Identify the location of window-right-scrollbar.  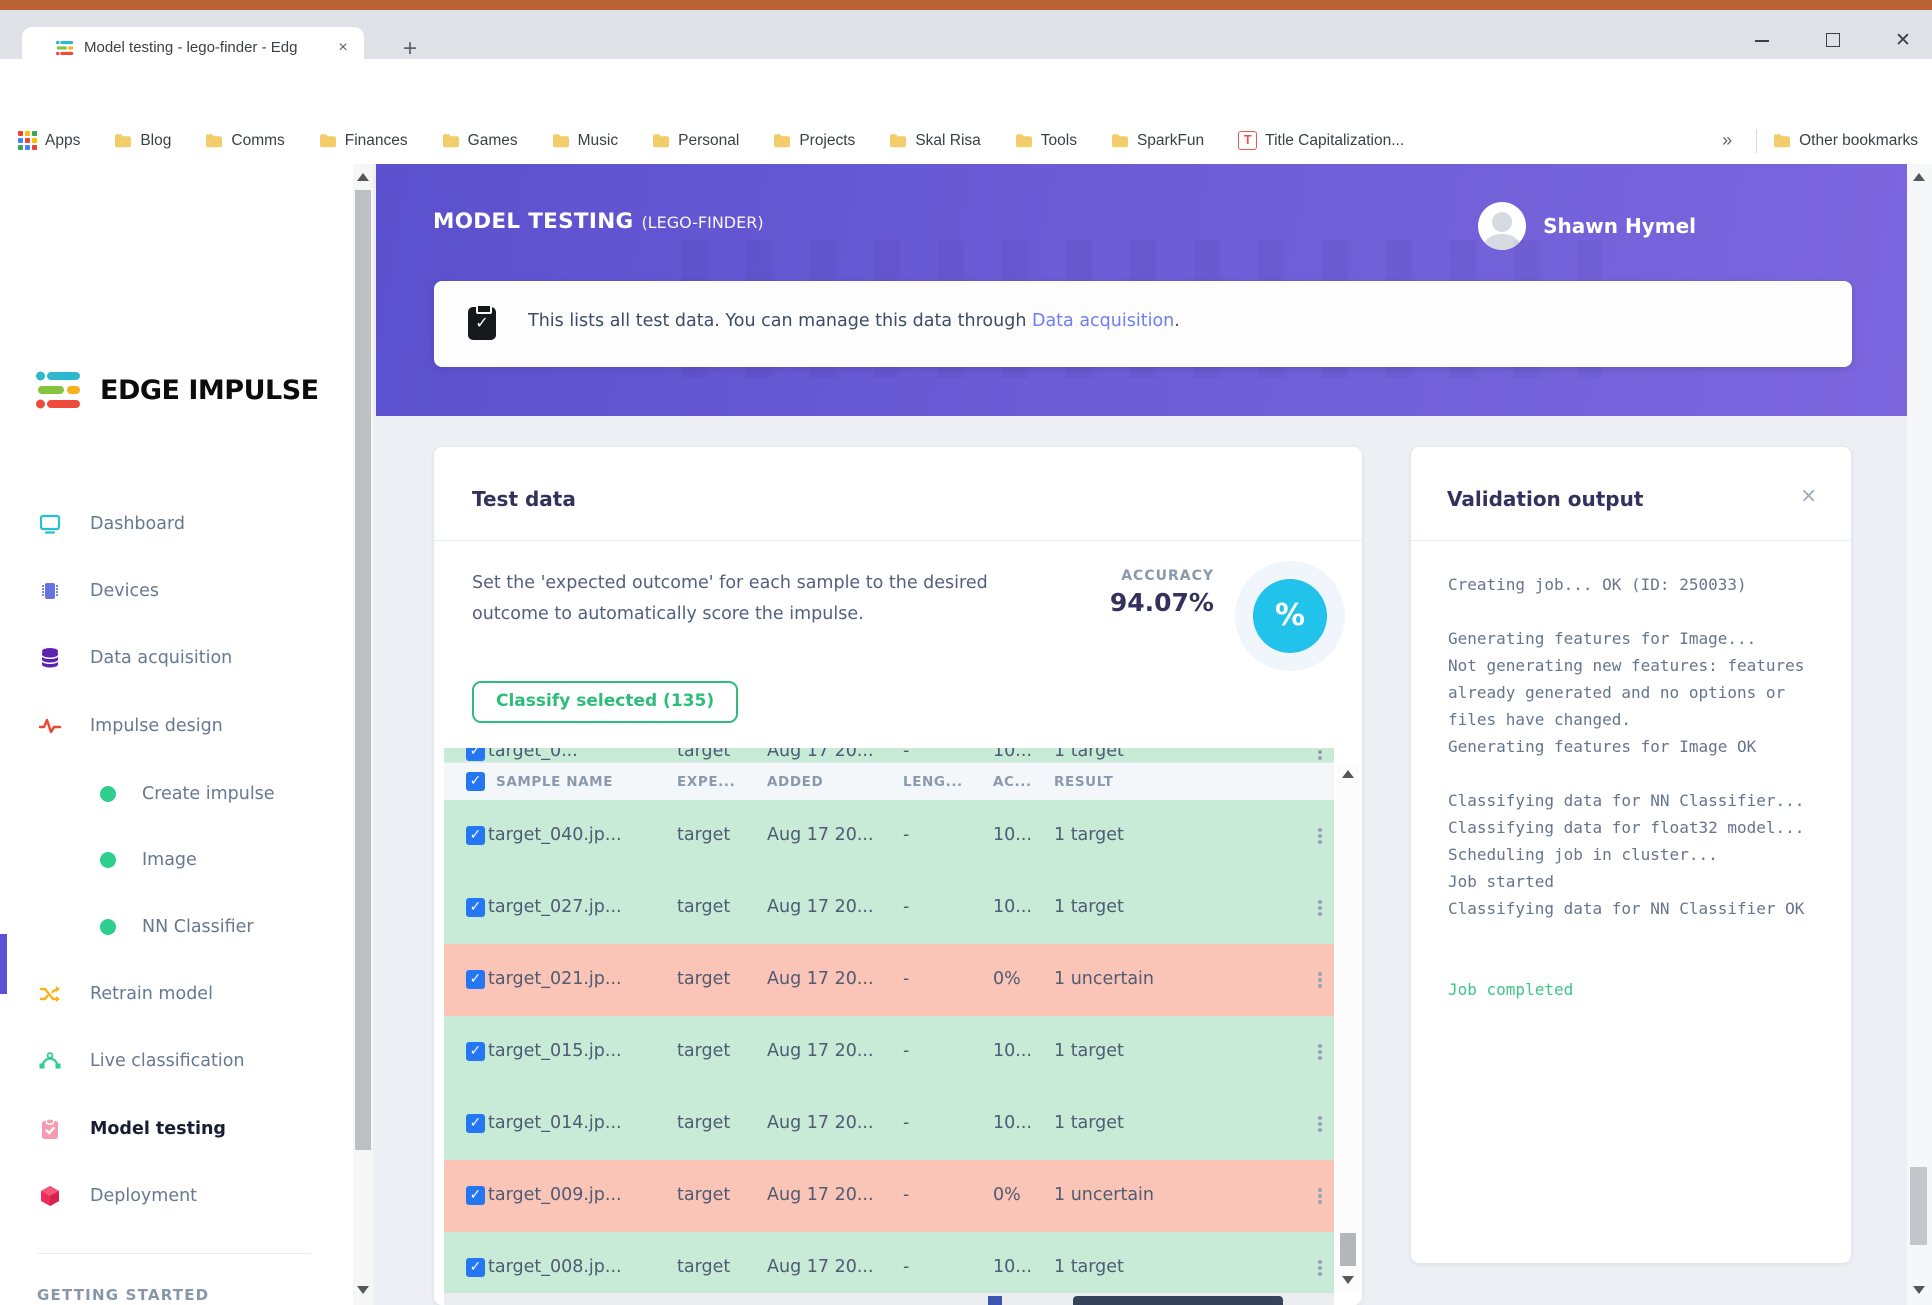
(1919, 734).